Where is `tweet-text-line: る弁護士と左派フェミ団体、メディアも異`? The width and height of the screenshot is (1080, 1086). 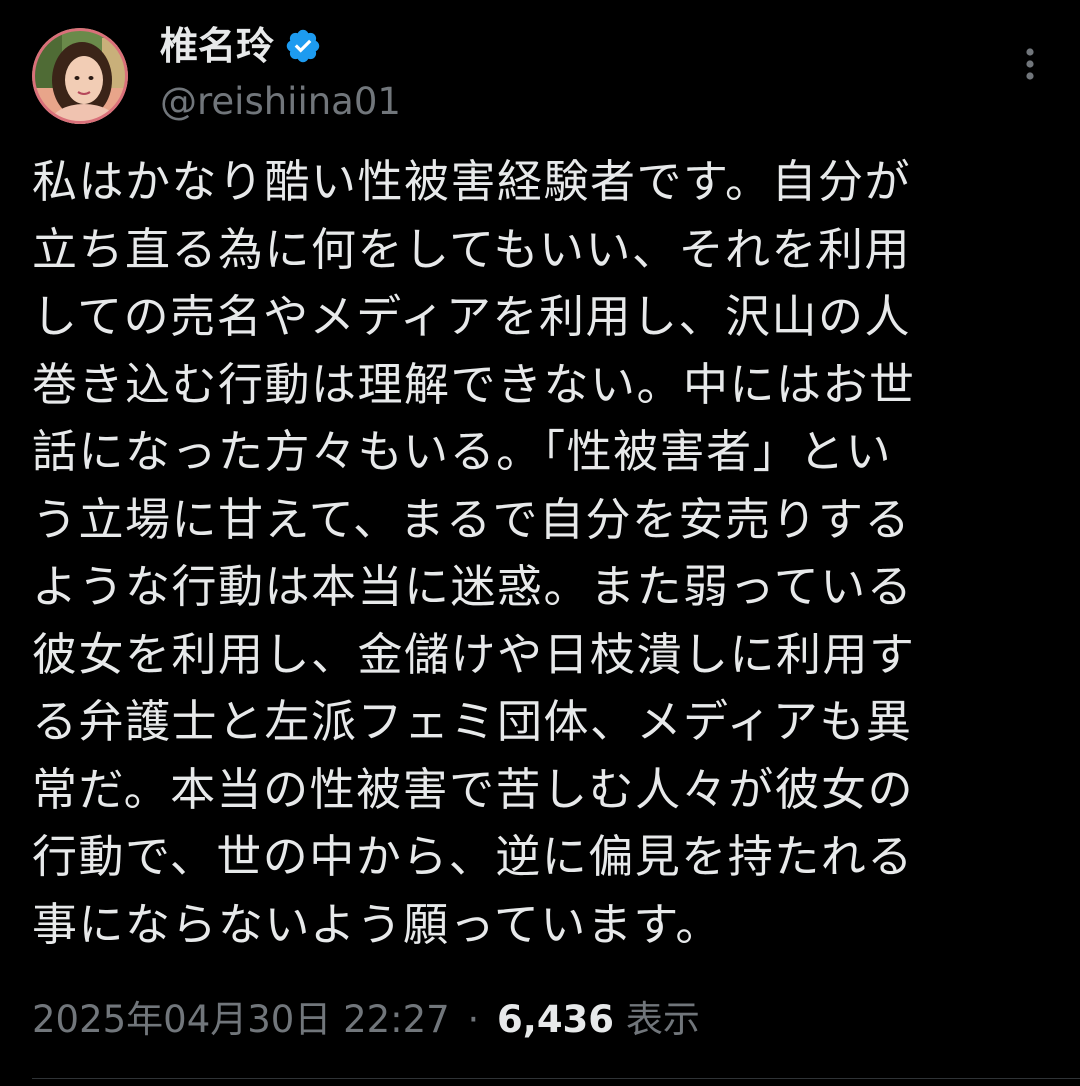
tweet-text-line: る弁護士と左派フェミ団体、メディアも異 is located at coordinates (472, 721).